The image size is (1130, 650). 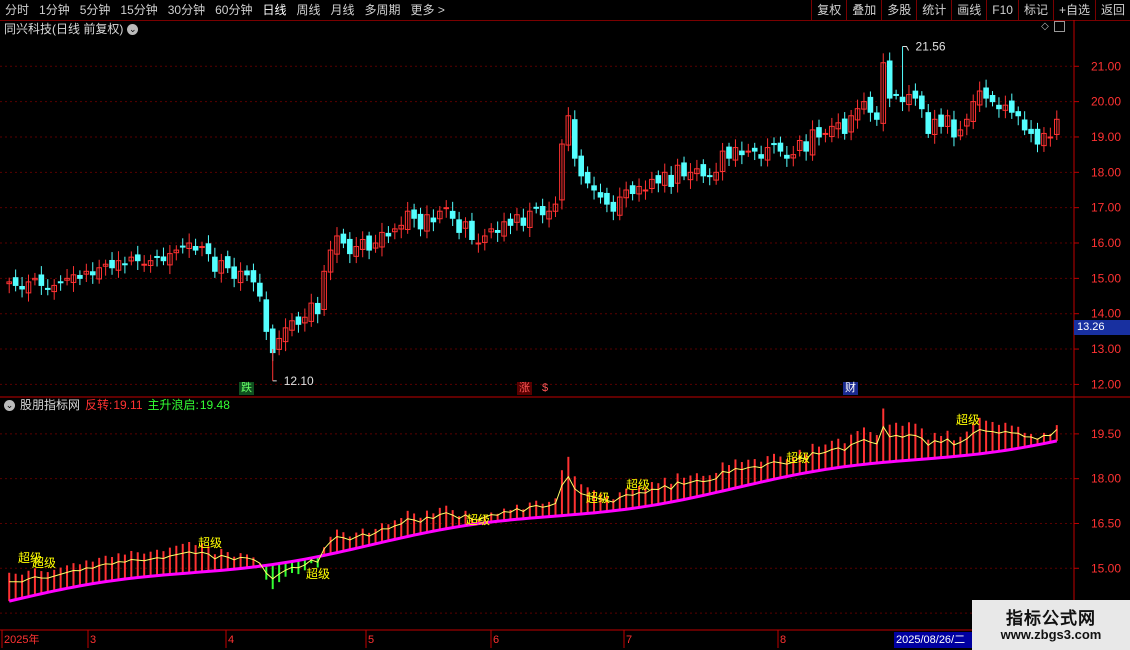 I want to click on price-axis-label: 20.00, so click(x=1106, y=102).